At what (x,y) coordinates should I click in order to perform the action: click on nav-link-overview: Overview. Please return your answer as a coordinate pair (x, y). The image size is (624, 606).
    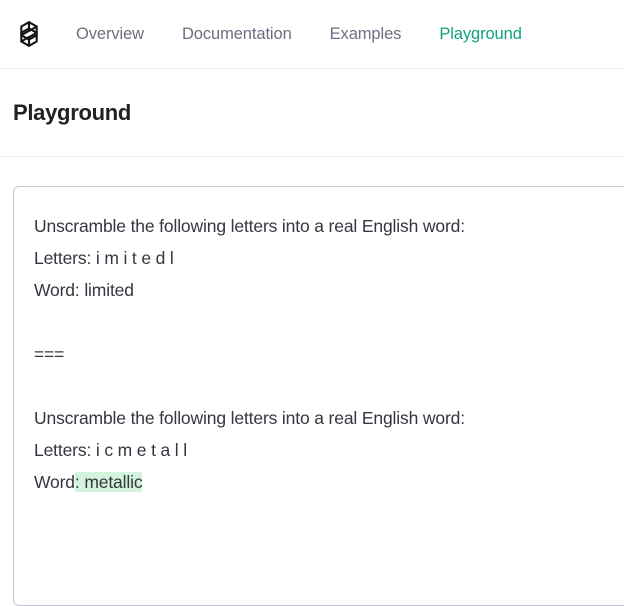
    Looking at the image, I should click on (110, 34).